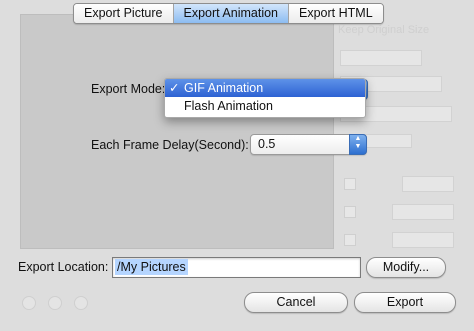  Describe the element at coordinates (128, 89) in the screenshot. I see `export-mode-label: Export Mode:` at that location.